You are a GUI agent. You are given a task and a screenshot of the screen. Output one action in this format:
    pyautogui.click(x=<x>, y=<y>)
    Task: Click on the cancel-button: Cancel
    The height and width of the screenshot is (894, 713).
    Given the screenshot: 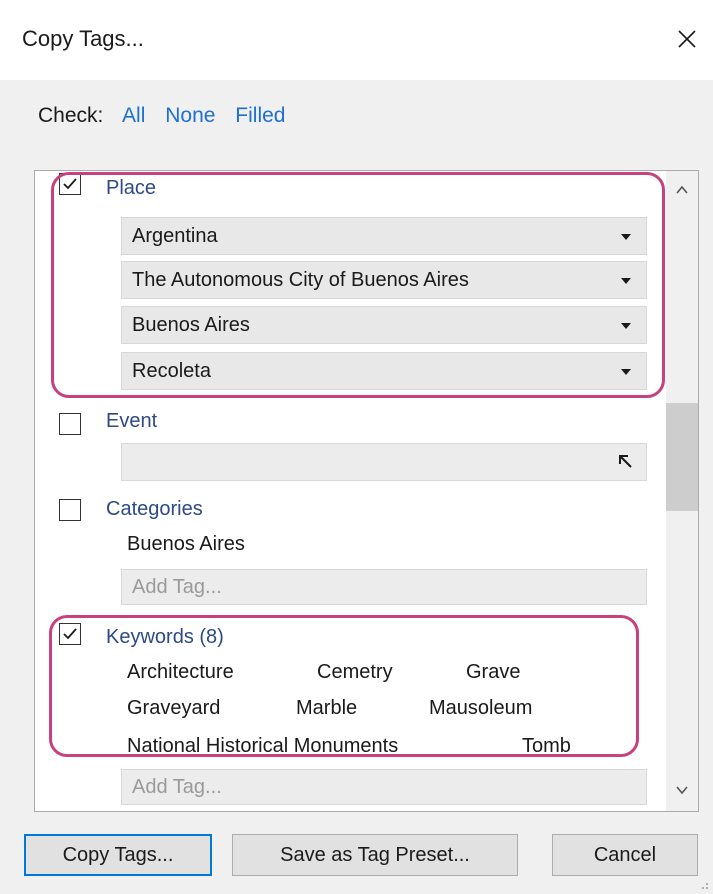 What is the action you would take?
    pyautogui.click(x=625, y=855)
    